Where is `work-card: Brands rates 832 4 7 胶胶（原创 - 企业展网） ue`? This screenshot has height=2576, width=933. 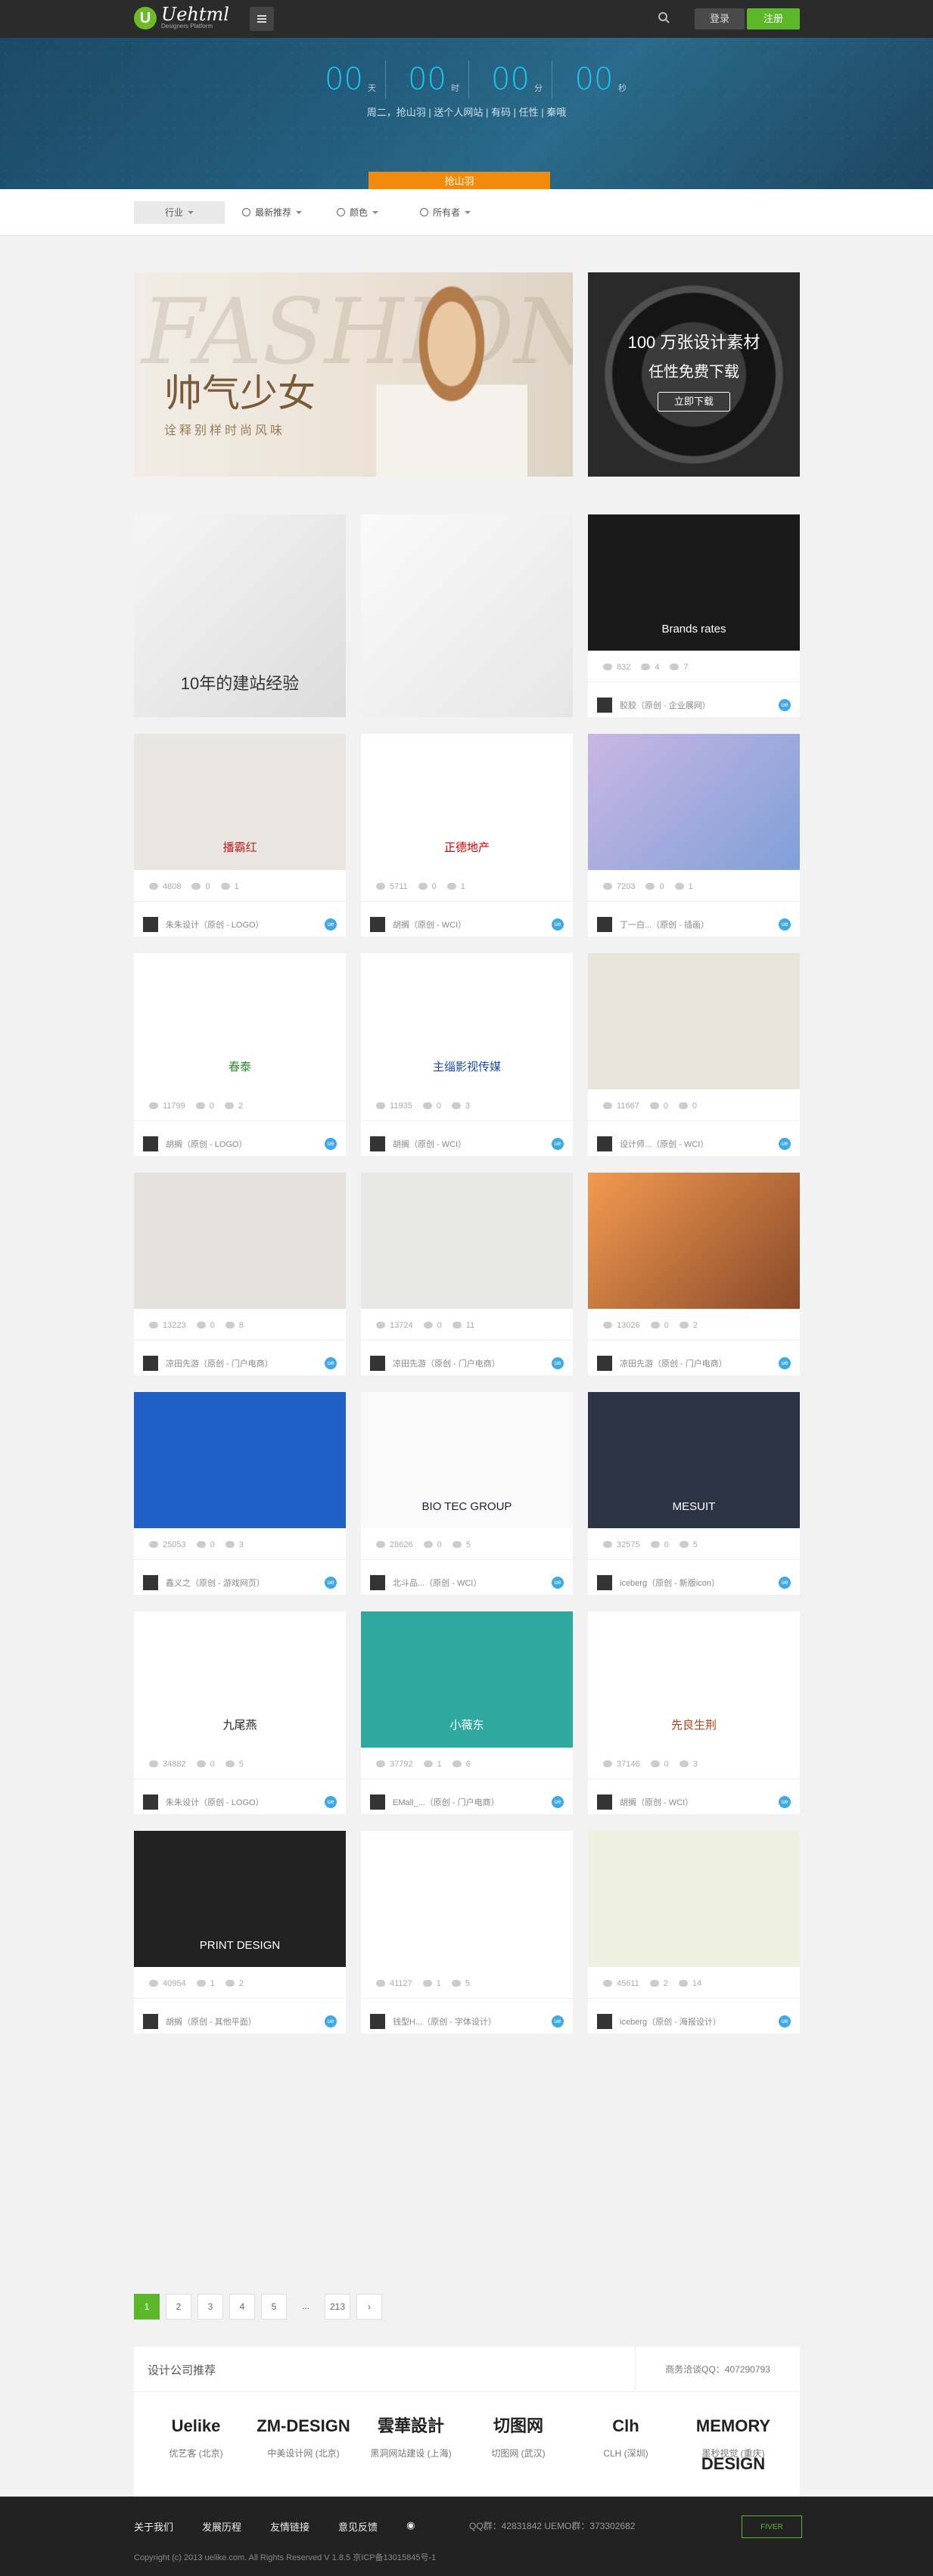
work-card: Brands rates 832 4 7 胶胶（原创 - 企业展网） ue is located at coordinates (694, 615).